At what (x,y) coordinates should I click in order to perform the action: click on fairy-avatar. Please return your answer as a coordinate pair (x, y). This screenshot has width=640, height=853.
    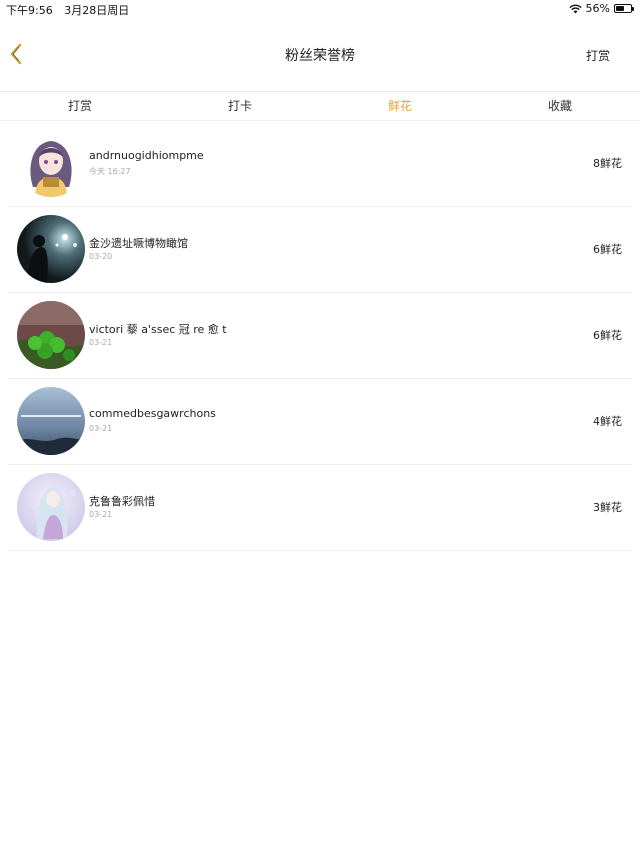
    Looking at the image, I should click on (51, 507).